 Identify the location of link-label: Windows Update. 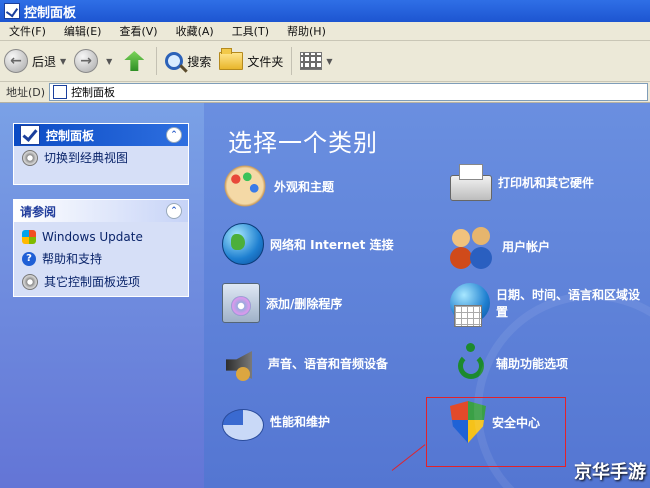
(92, 237).